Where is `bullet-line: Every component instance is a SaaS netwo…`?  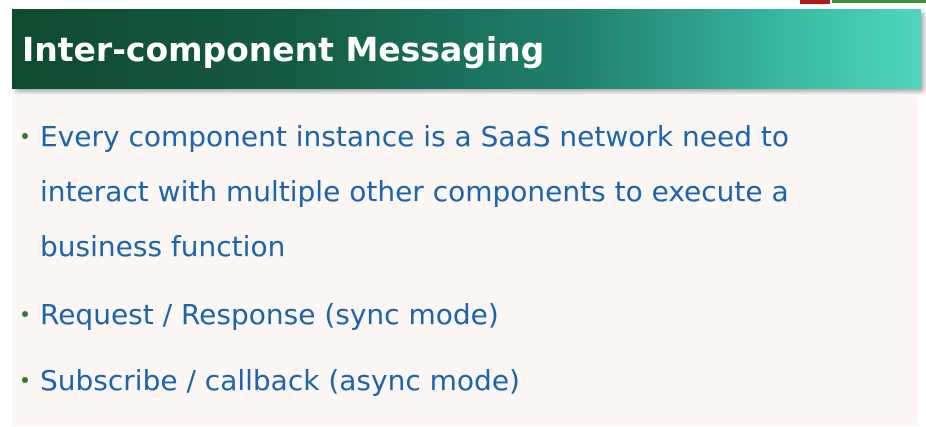
bullet-line: Every component instance is a SaaS netwo… is located at coordinates (414, 136).